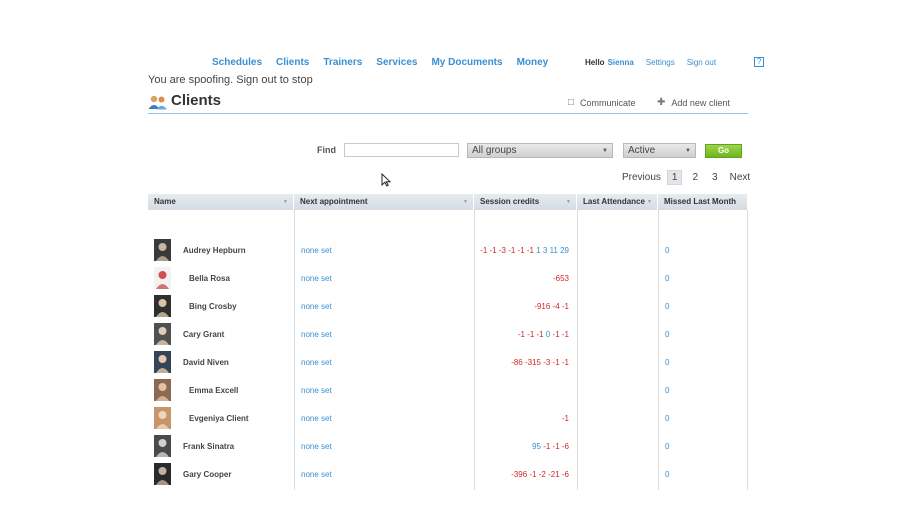  I want to click on session-credit-value: -1, so click(565, 418).